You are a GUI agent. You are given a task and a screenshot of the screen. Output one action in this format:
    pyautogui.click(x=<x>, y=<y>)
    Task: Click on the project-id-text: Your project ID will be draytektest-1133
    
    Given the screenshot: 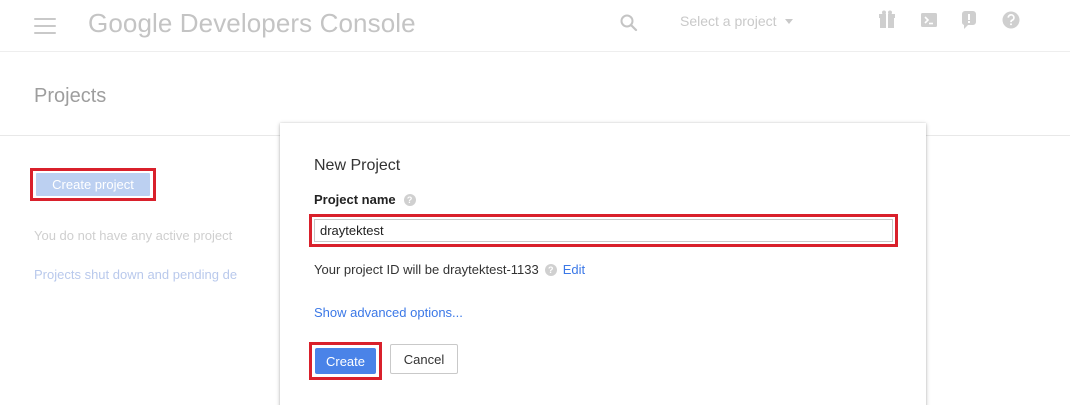 What is the action you would take?
    pyautogui.click(x=426, y=269)
    